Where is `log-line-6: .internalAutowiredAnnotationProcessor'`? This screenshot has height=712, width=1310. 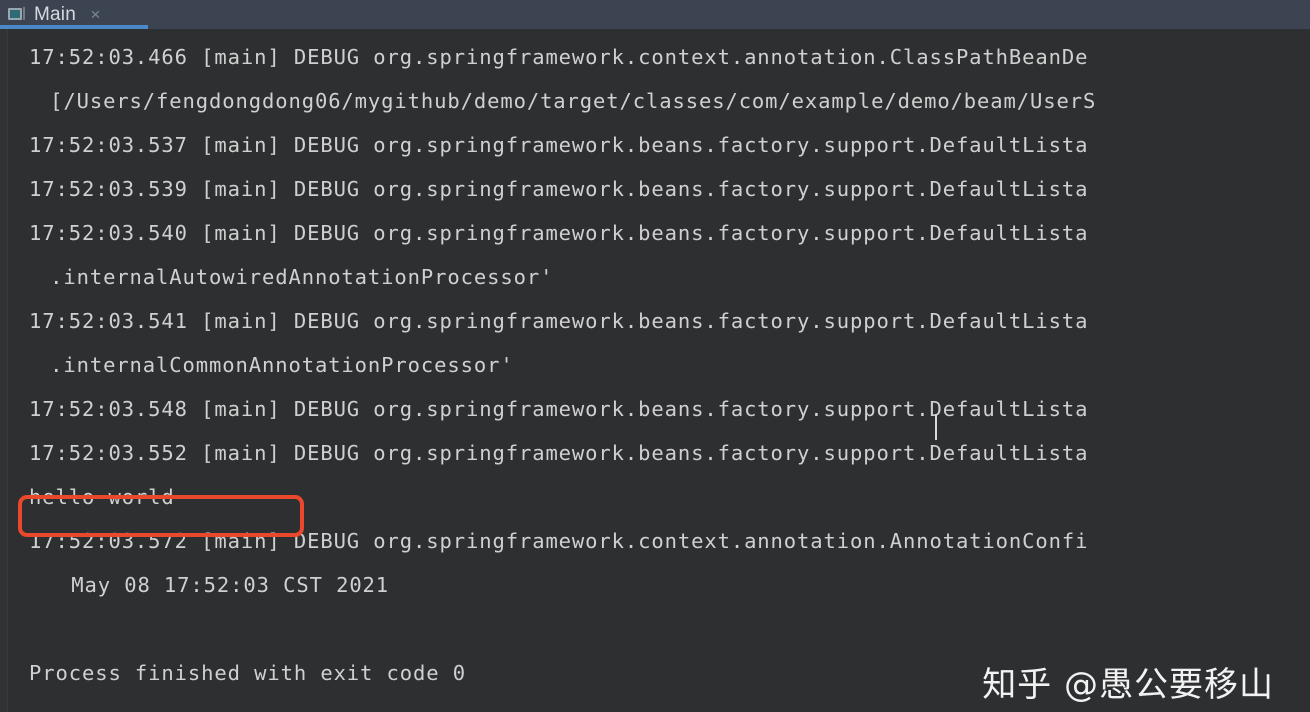 log-line-6: .internalAutowiredAnnotationProcessor' is located at coordinates (302, 277).